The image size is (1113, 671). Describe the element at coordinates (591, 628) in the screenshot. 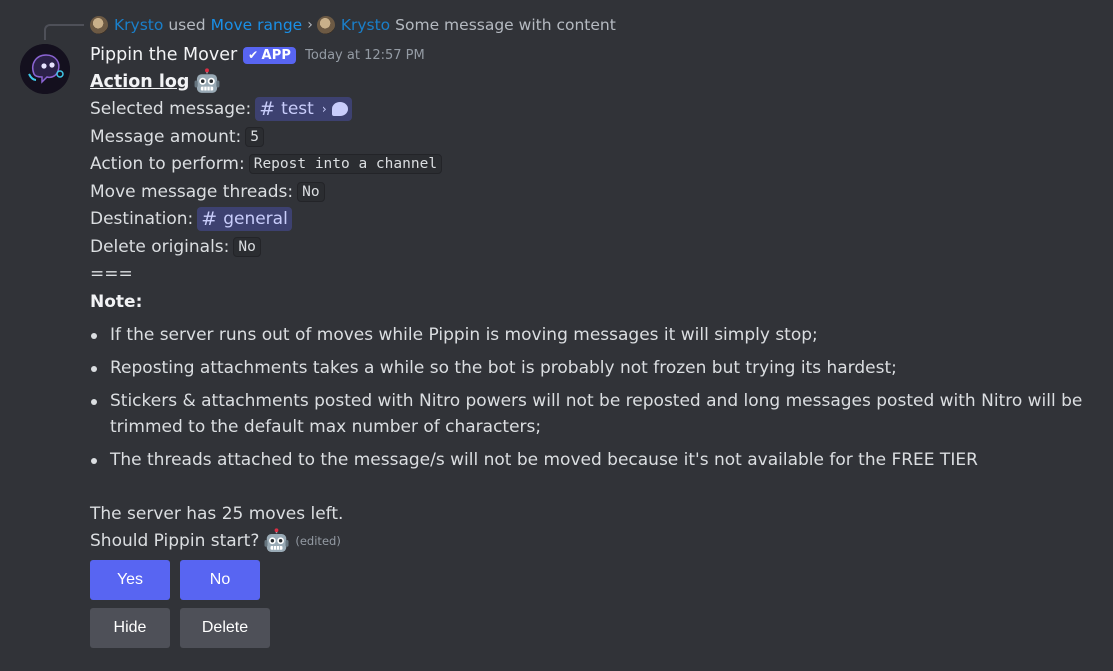

I see `secondary-button-row: Hide Delete` at that location.